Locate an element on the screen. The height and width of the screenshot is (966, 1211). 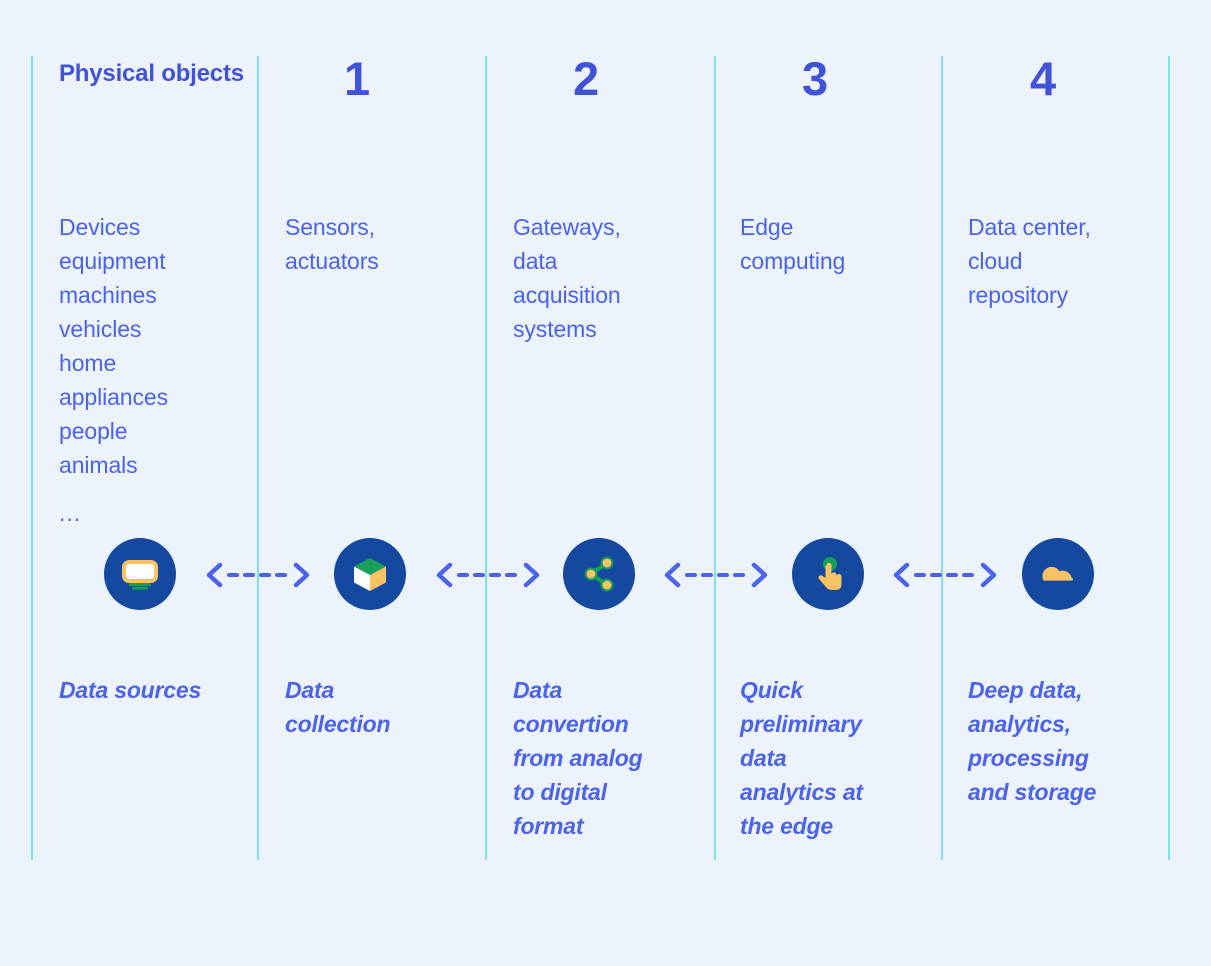
icon-share-nodes is located at coordinates (599, 574).